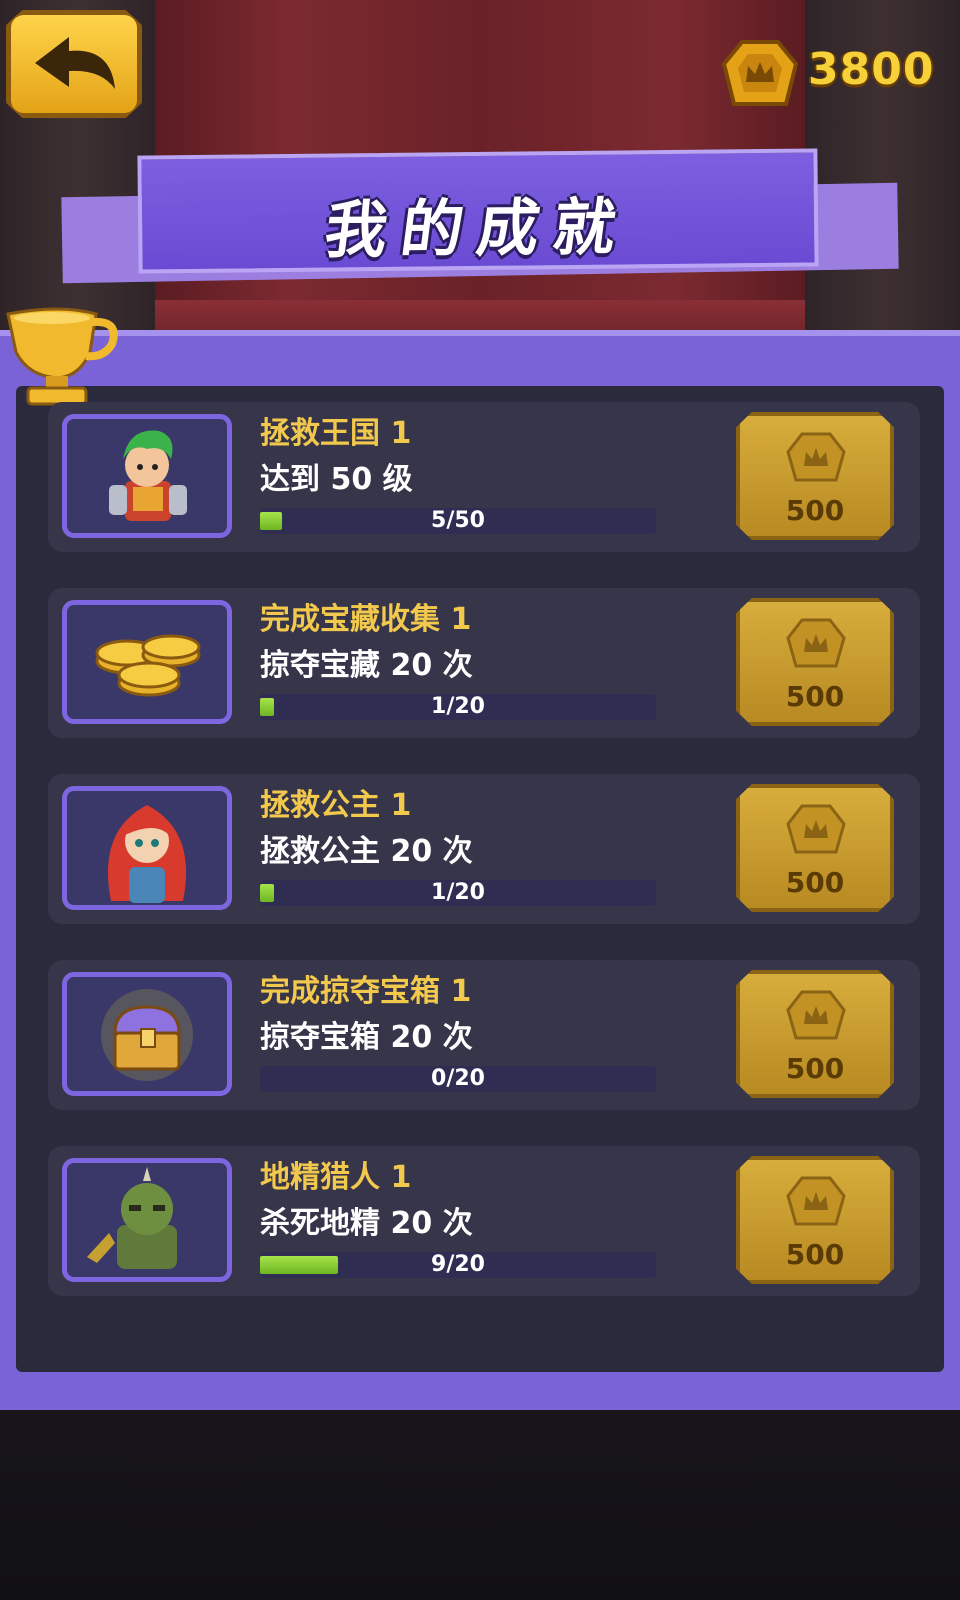 The height and width of the screenshot is (1600, 960). What do you see at coordinates (336, 1177) in the screenshot?
I see `achievement-title: 地精猎人 1` at bounding box center [336, 1177].